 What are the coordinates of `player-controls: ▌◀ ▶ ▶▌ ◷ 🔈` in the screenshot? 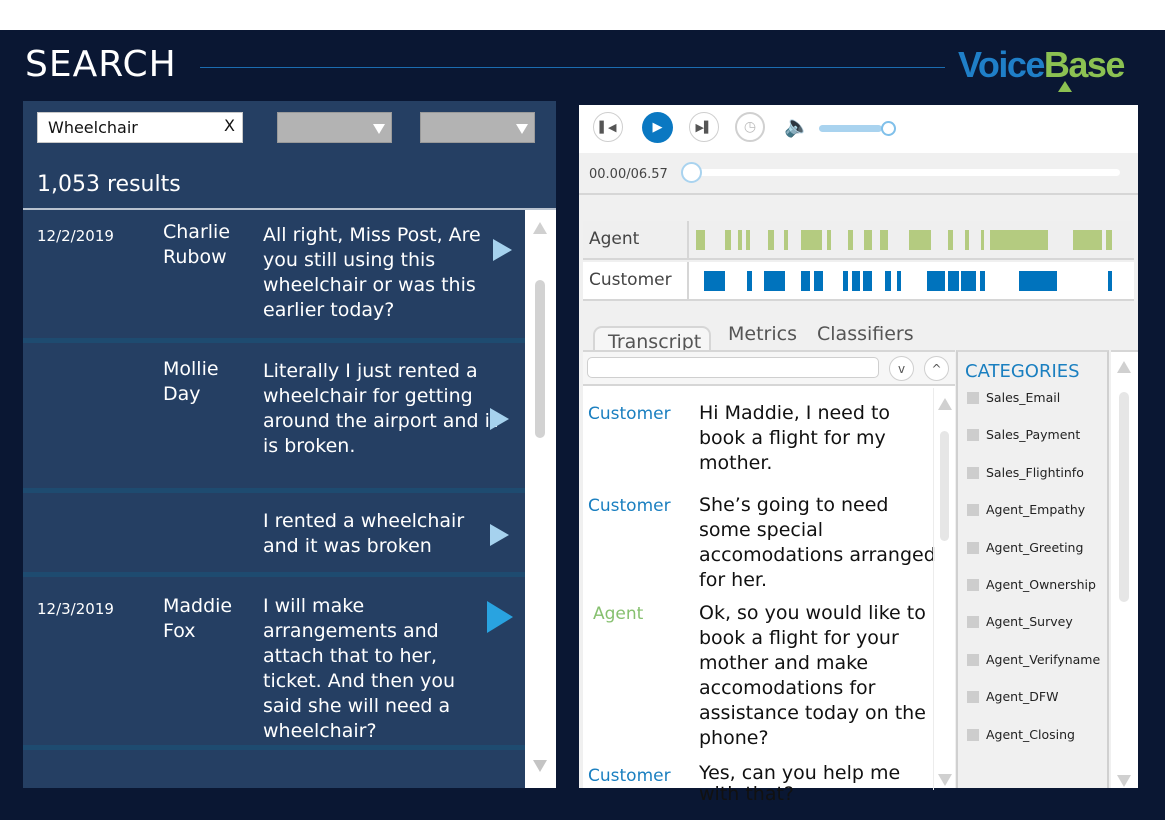 It's located at (858, 129).